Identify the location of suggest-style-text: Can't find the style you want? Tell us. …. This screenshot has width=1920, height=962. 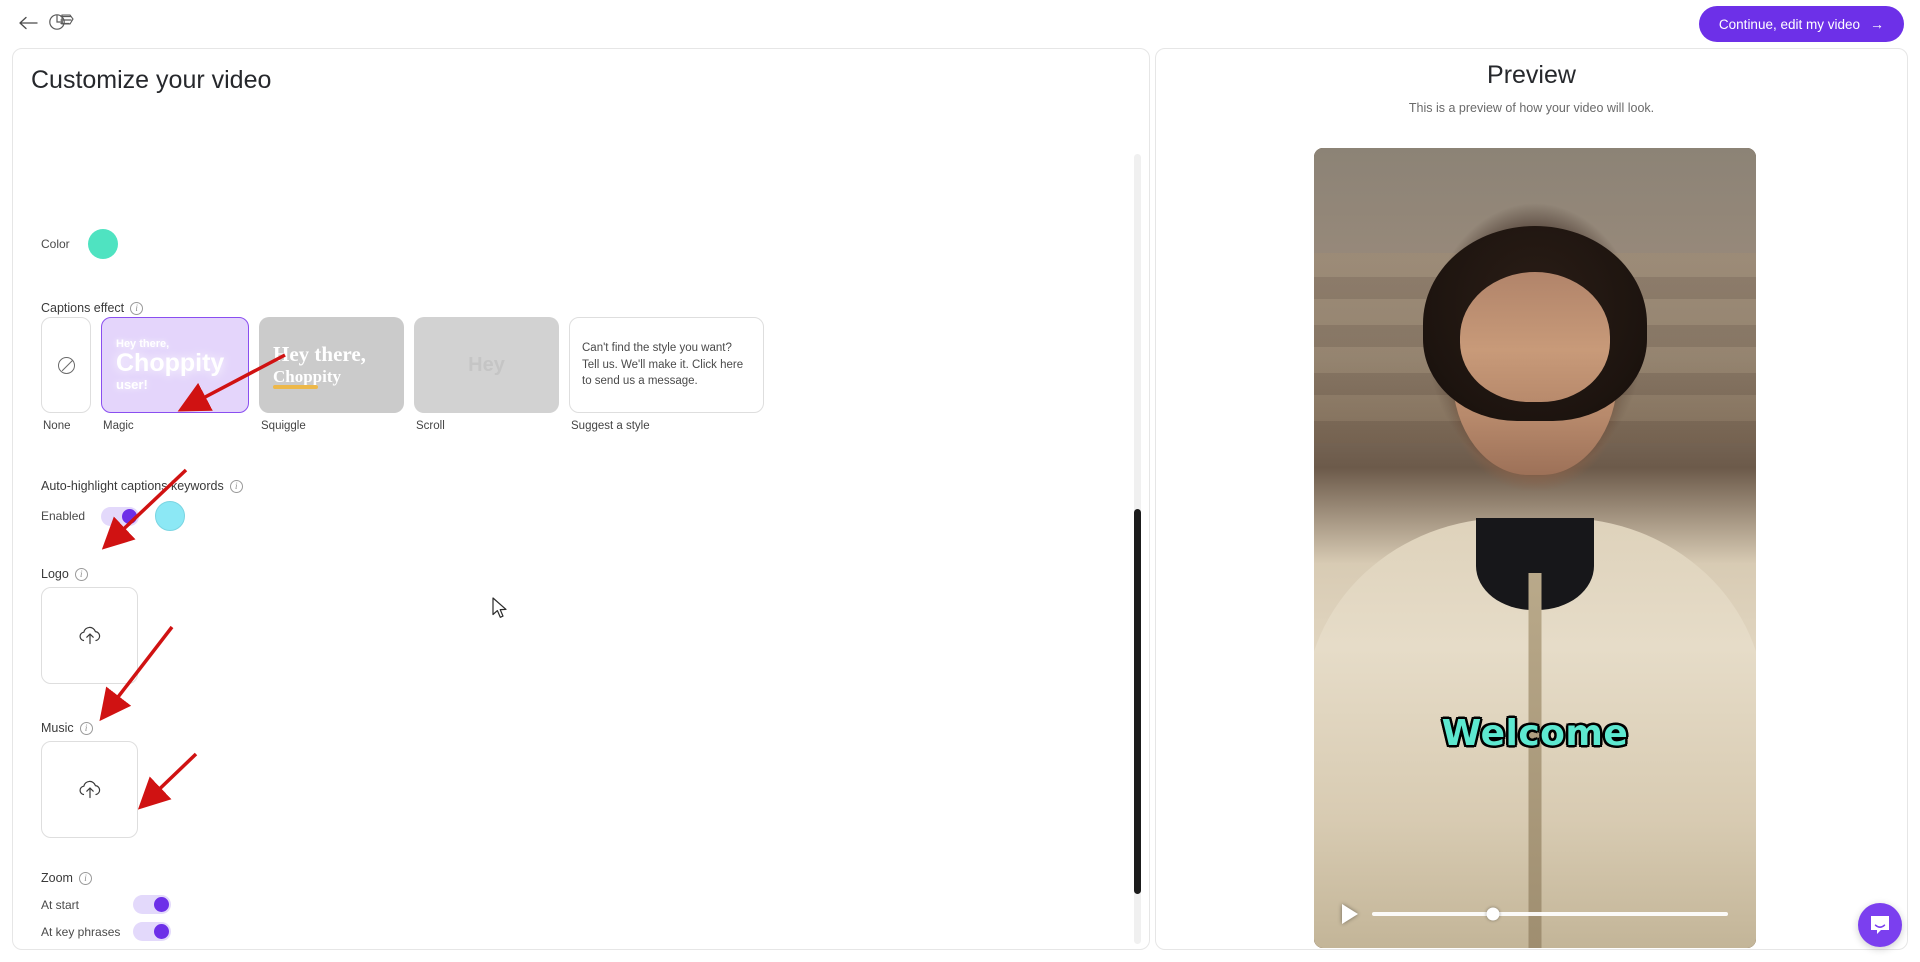
(663, 364).